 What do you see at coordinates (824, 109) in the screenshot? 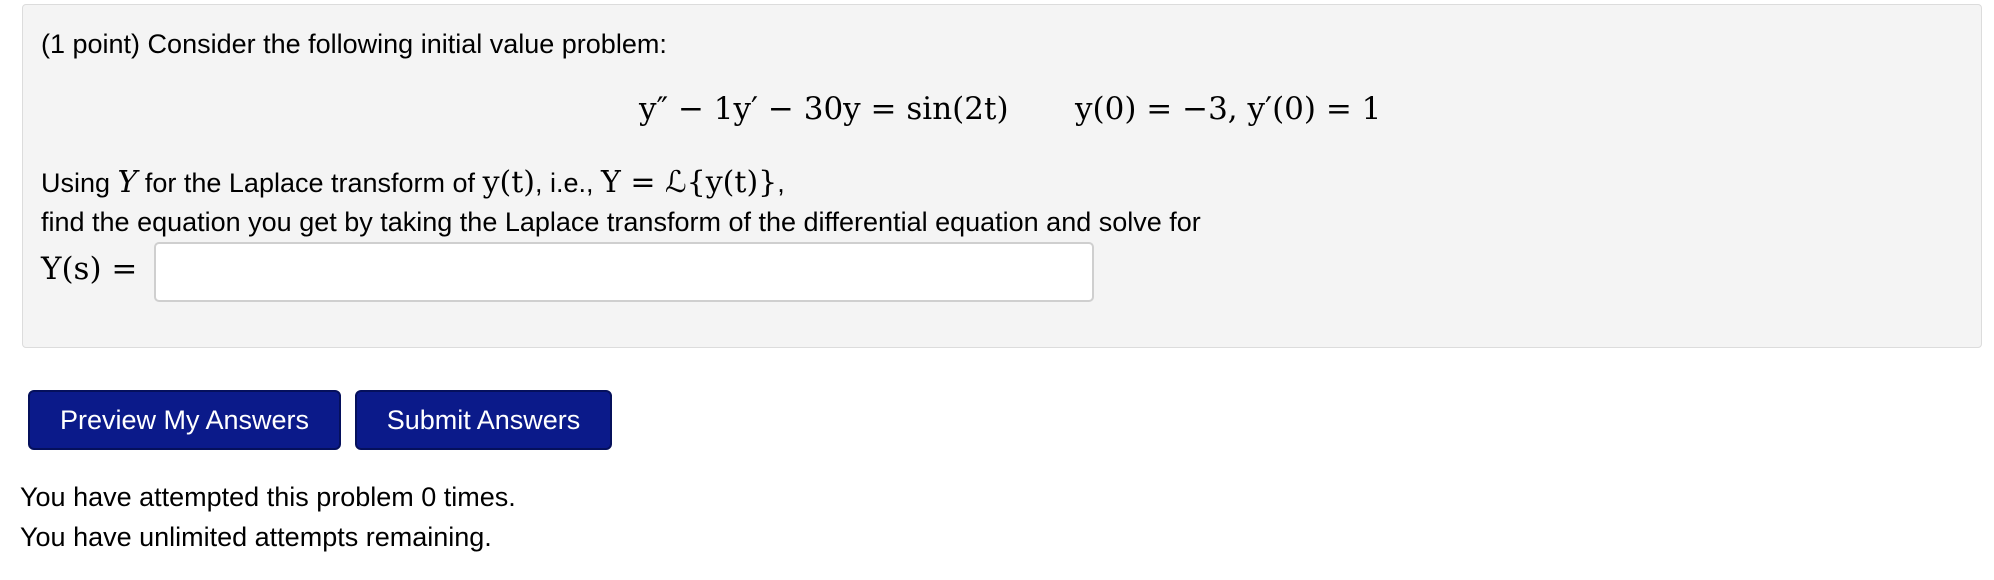
I see `differential-equation: y″ − 1y′ − 30y = sin(2t)` at bounding box center [824, 109].